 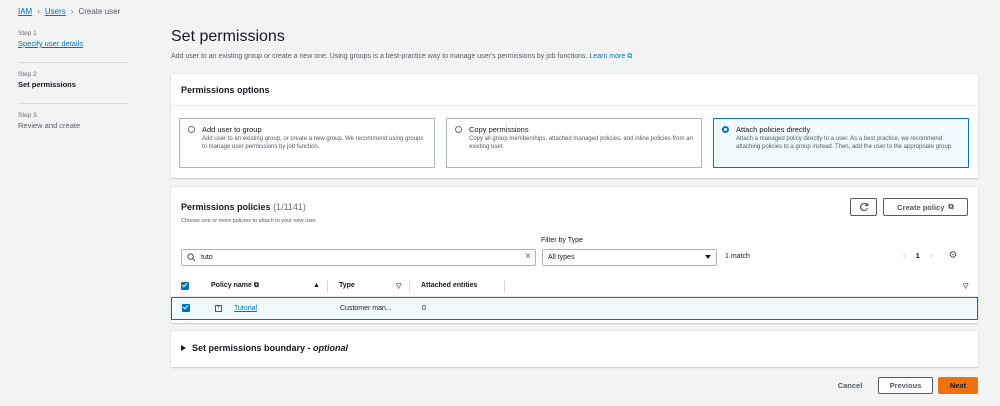 I want to click on breadcrumb-iam-link: IAM, so click(x=25, y=11).